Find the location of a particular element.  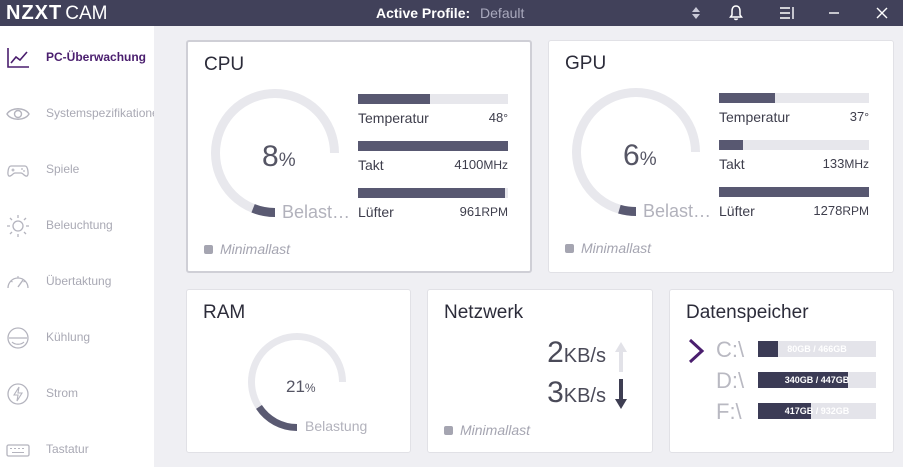

ram-title: RAM is located at coordinates (224, 312).